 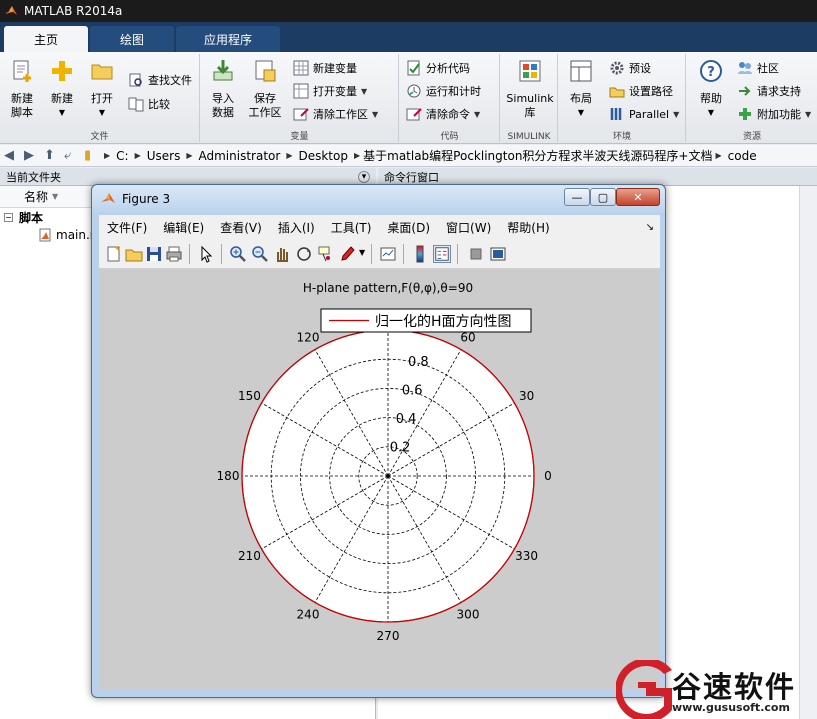 I want to click on breadcrumb-item: 基于matlab编程Pocklington积分方程求半波天线源码程序+文档, so click(x=537, y=155).